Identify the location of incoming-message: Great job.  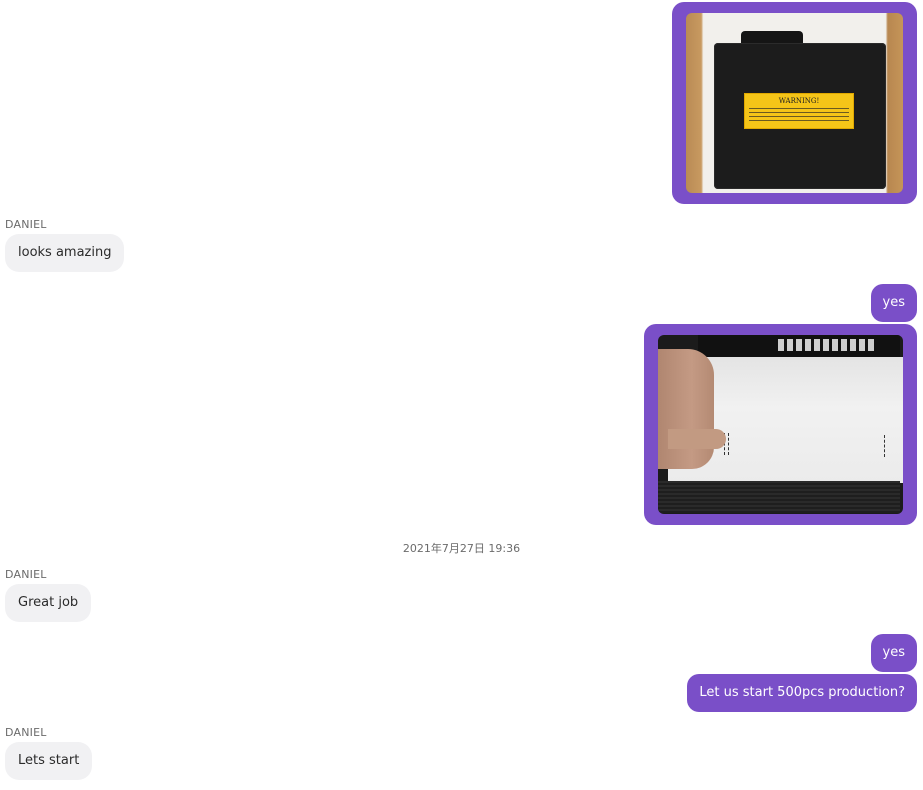
(48, 603).